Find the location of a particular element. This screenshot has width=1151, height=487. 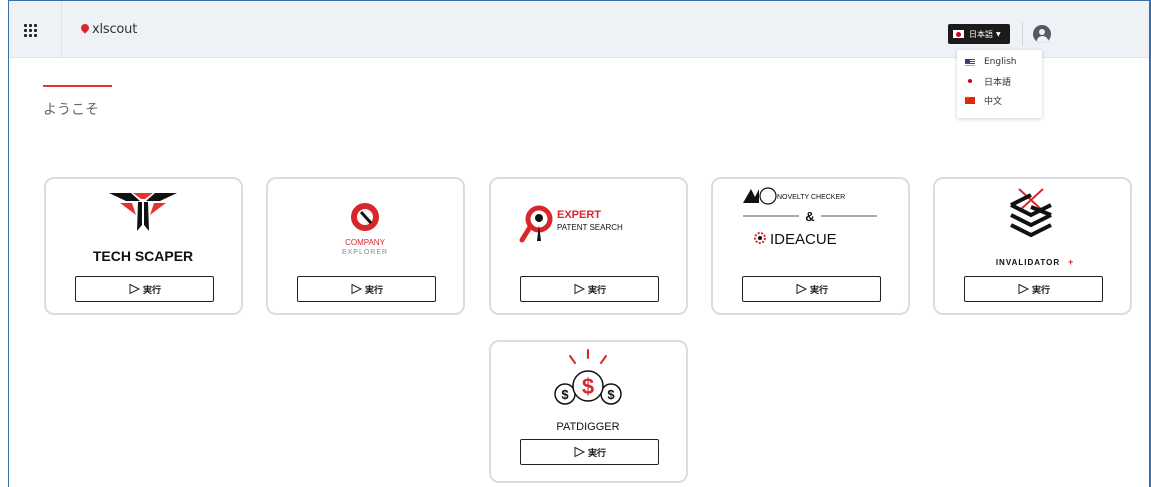

brand-mark-icon is located at coordinates (85, 27).